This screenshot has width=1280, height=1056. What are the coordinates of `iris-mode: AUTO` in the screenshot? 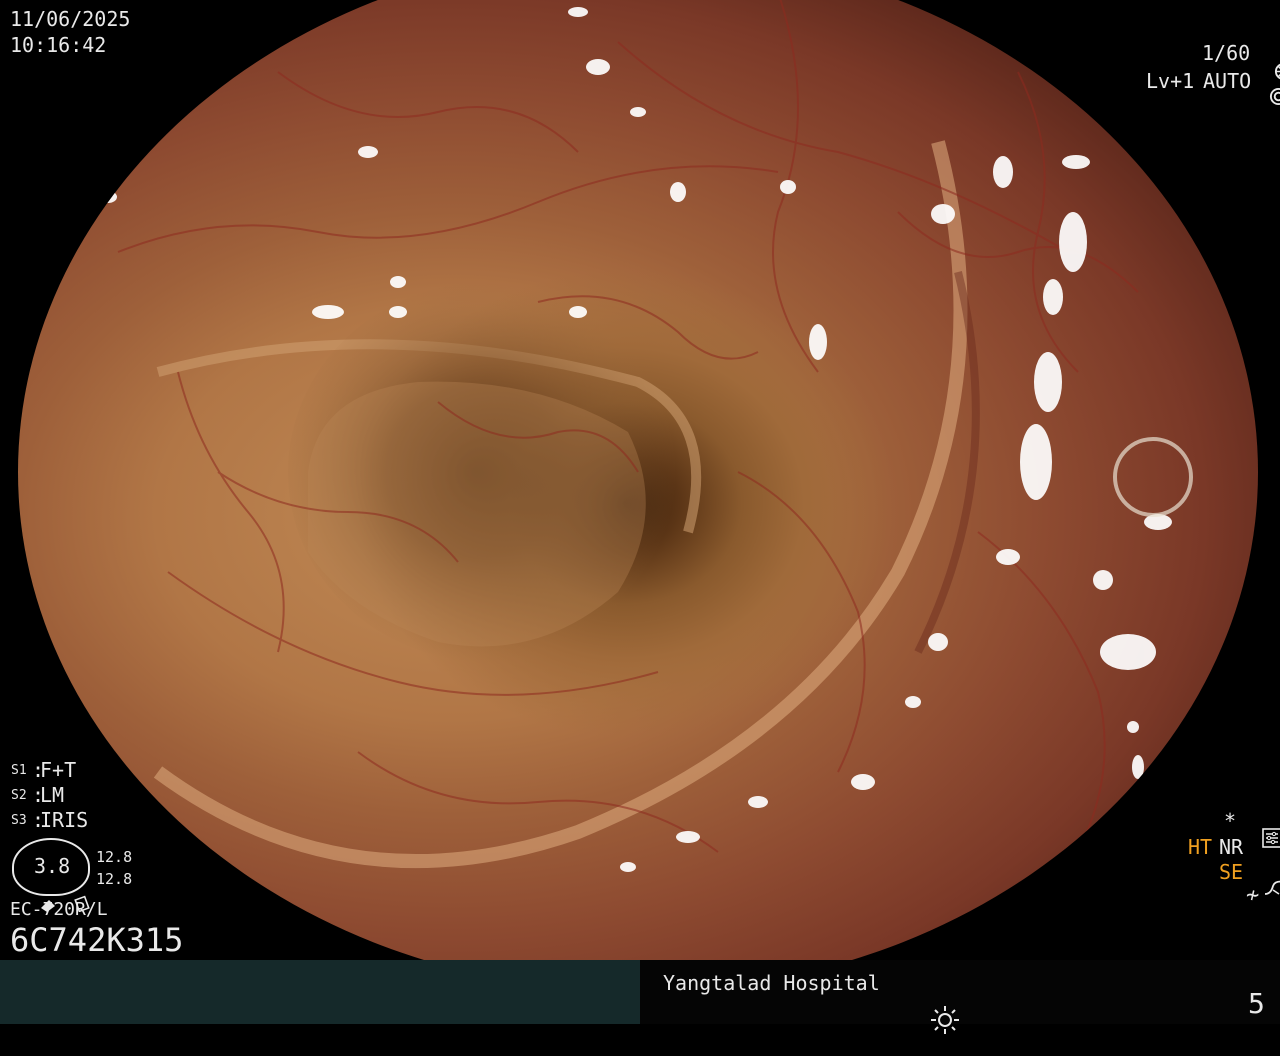 It's located at (1227, 81).